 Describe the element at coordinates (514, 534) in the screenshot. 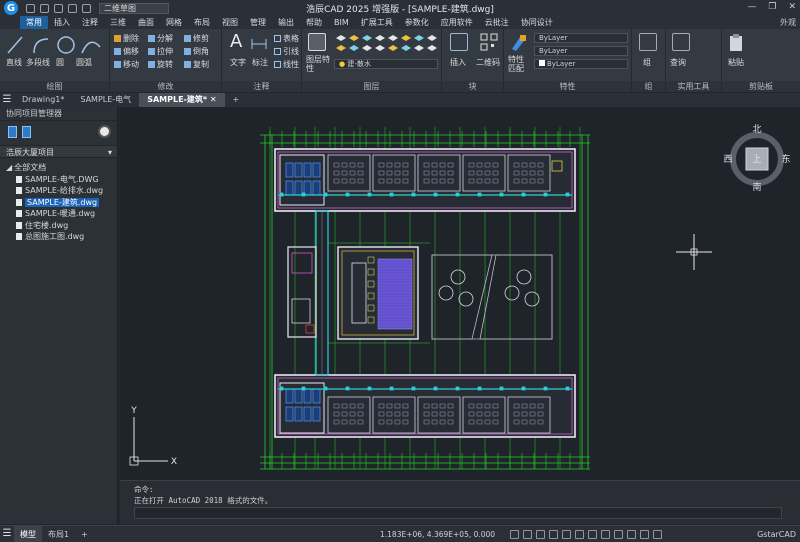

I see `grid-toggle-icon` at that location.